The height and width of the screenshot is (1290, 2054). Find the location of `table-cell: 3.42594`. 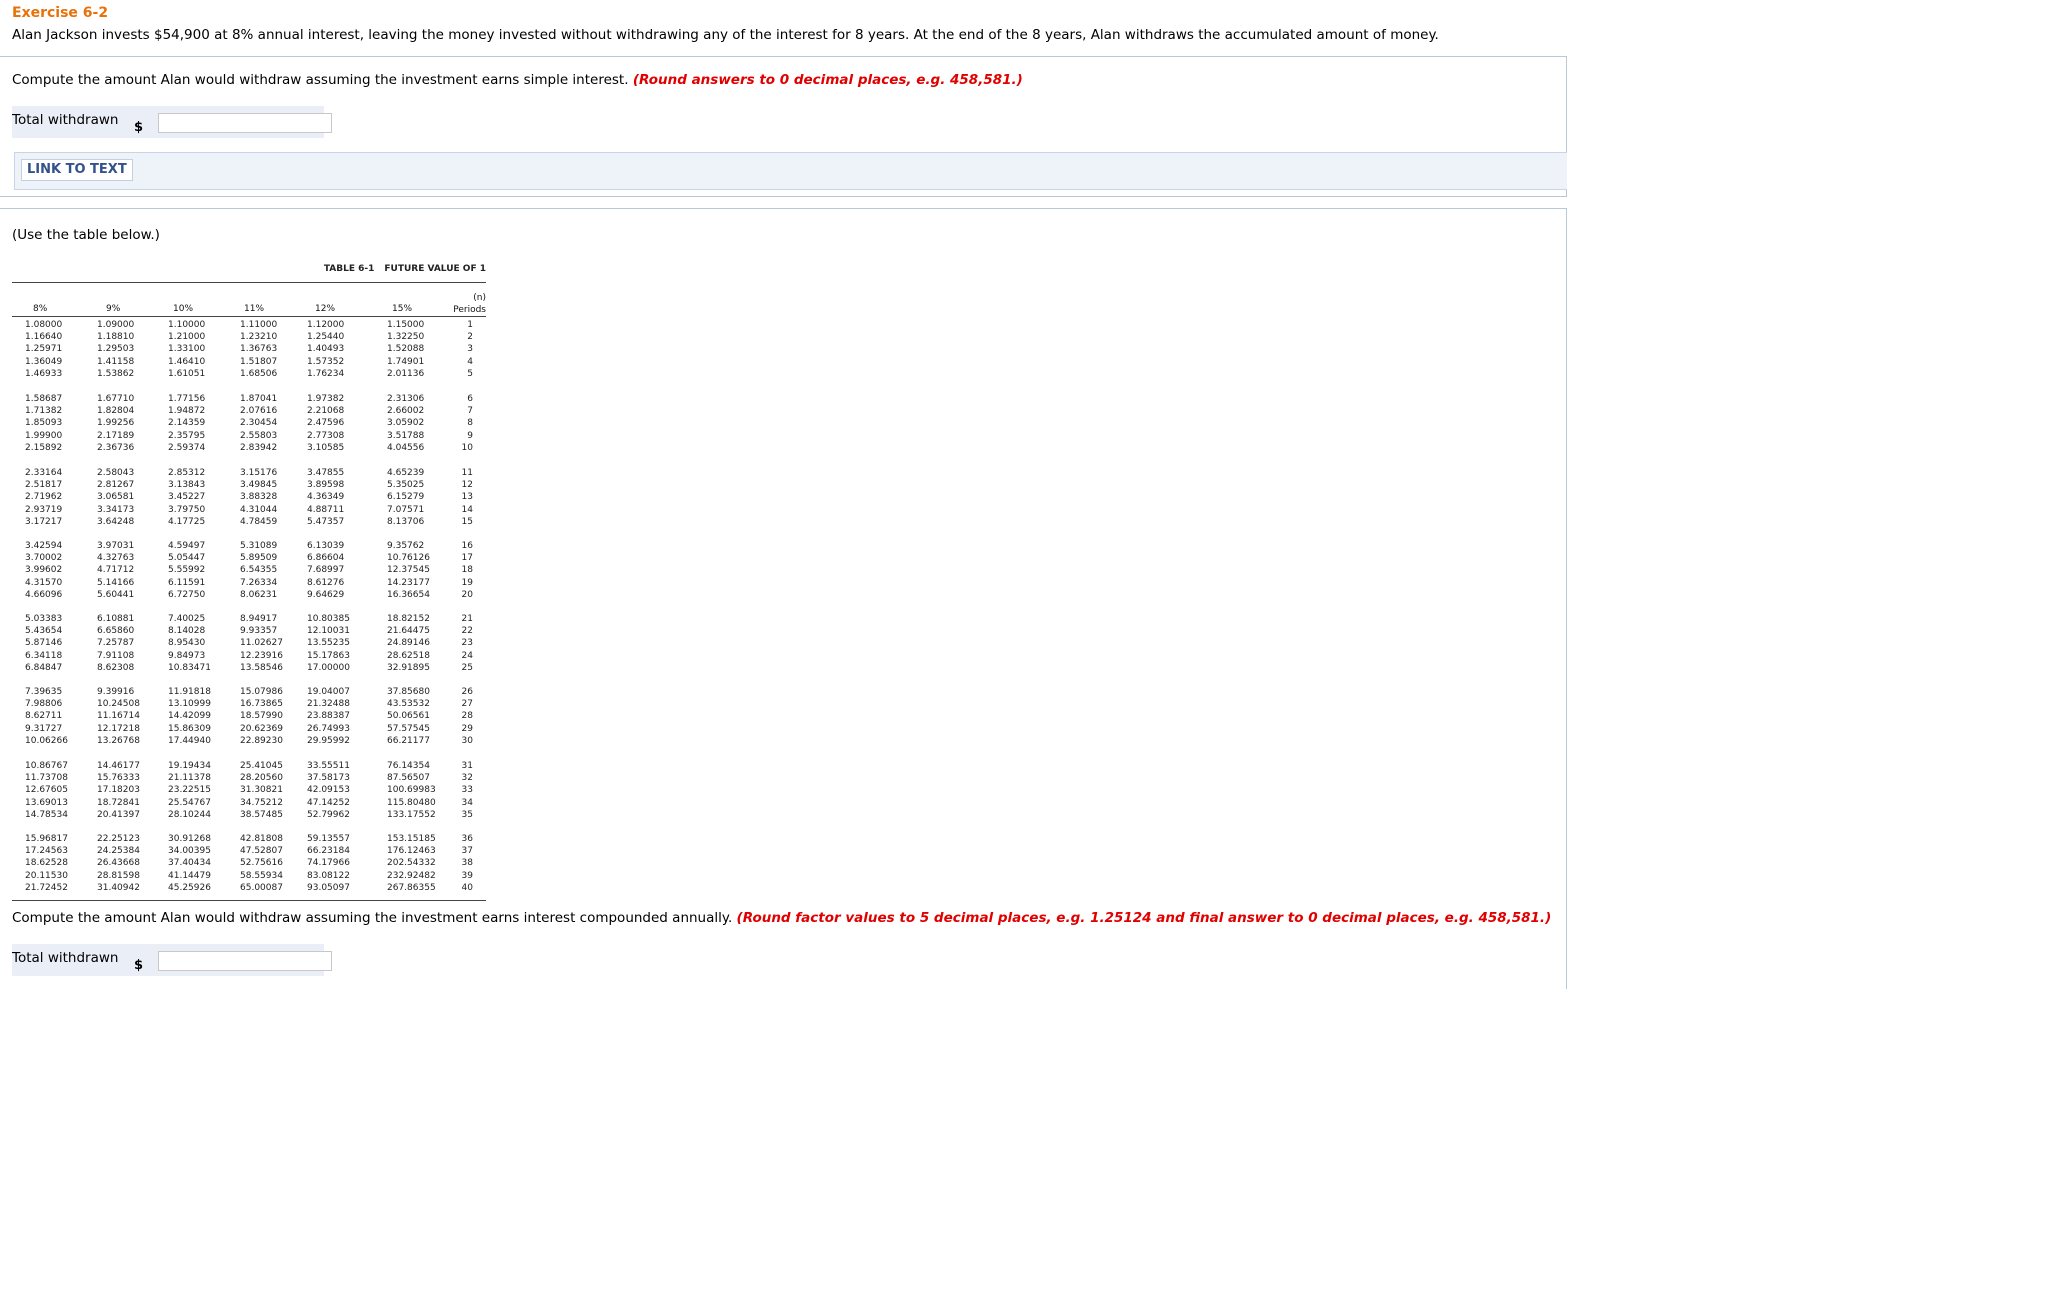

table-cell: 3.42594 is located at coordinates (44, 546).